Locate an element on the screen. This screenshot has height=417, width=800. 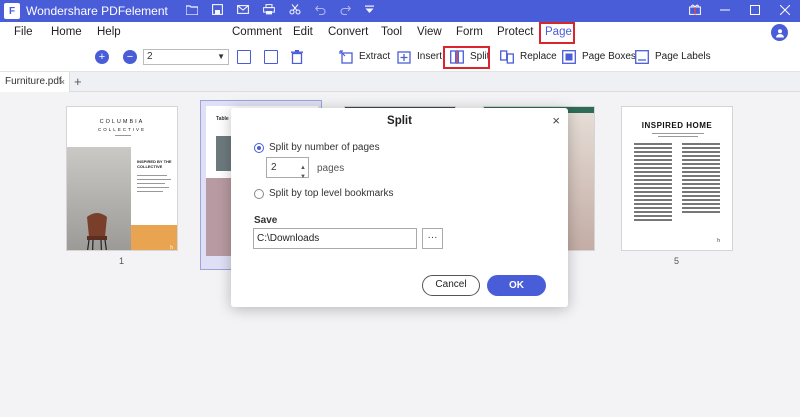
split-by-pages-radio is located at coordinates (259, 148).